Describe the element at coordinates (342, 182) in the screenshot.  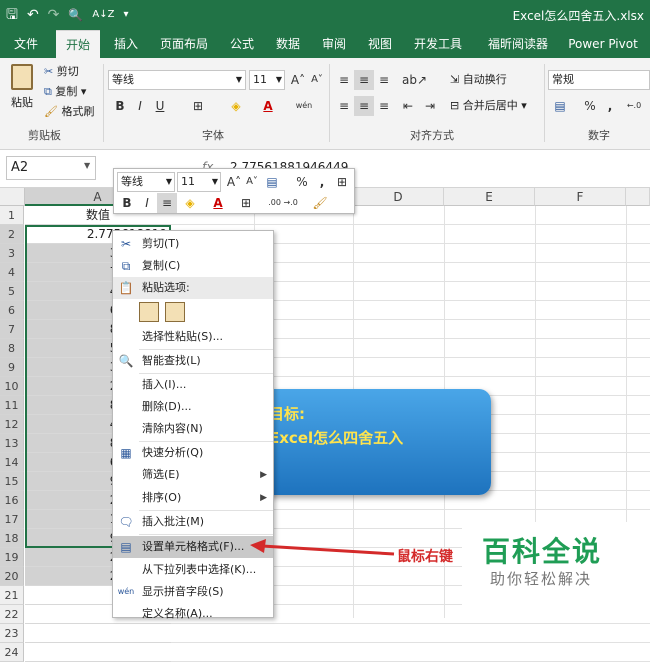
I see `mini-format-table-icon: ⊞` at that location.